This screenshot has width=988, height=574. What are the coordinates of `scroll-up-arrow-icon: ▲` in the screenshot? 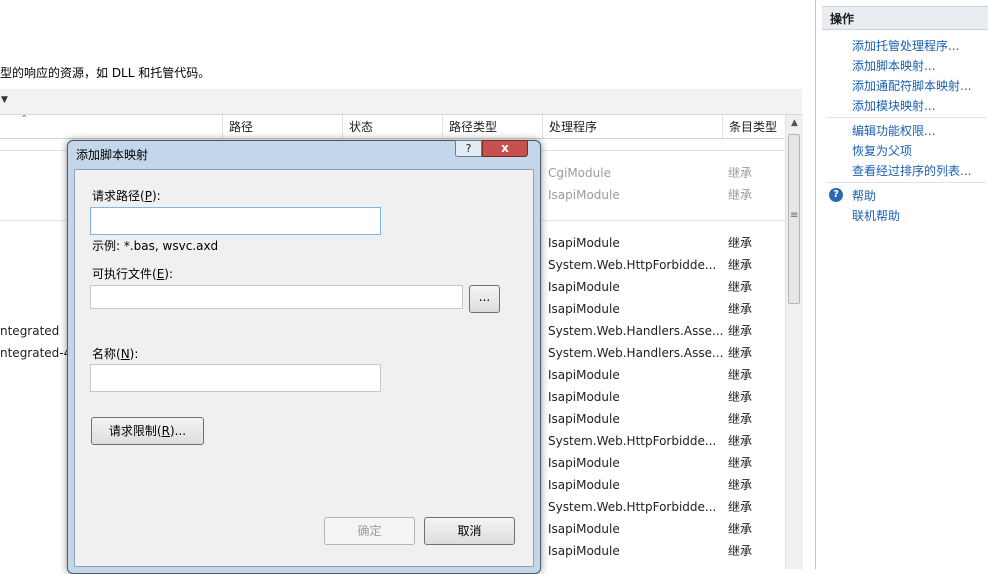 It's located at (794, 123).